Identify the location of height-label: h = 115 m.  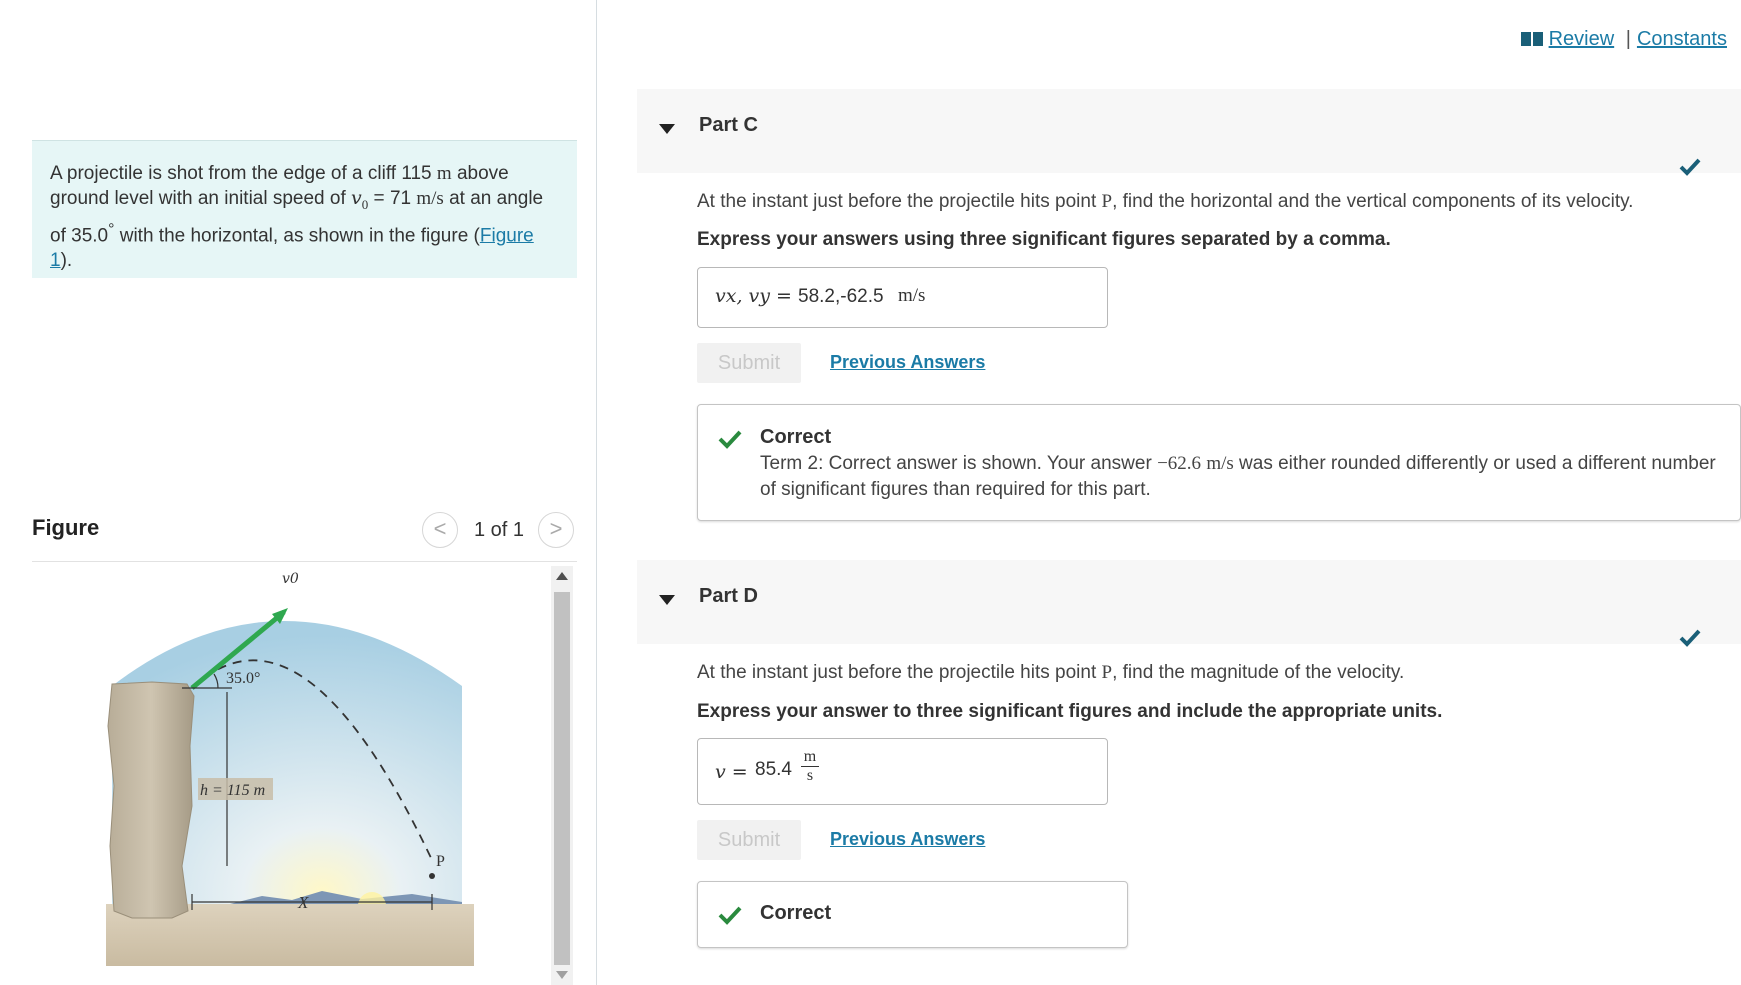
(232, 790).